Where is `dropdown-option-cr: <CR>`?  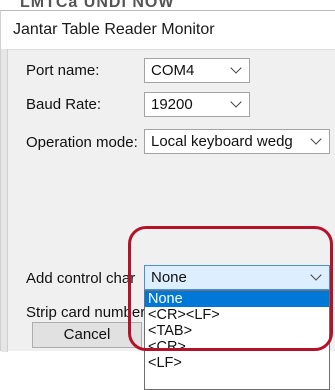
dropdown-option-cr: <CR> is located at coordinates (237, 347).